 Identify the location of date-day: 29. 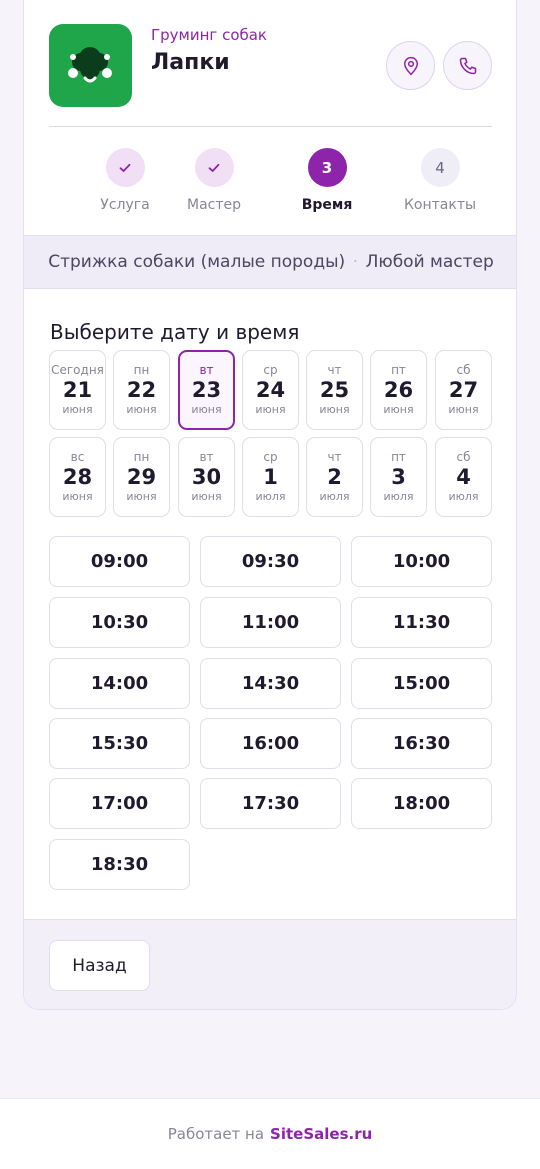
(141, 477).